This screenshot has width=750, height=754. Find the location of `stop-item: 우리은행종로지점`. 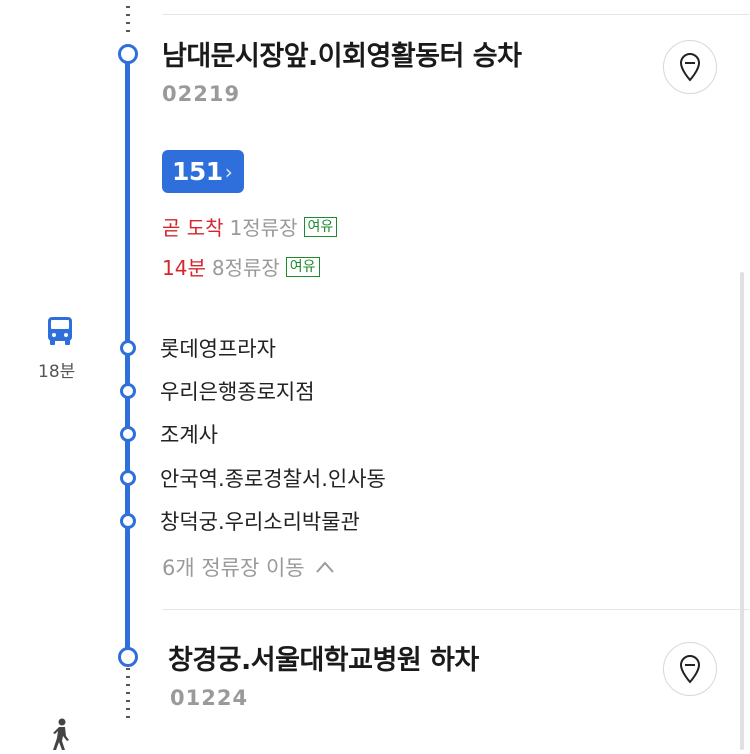

stop-item: 우리은행종로지점 is located at coordinates (237, 391).